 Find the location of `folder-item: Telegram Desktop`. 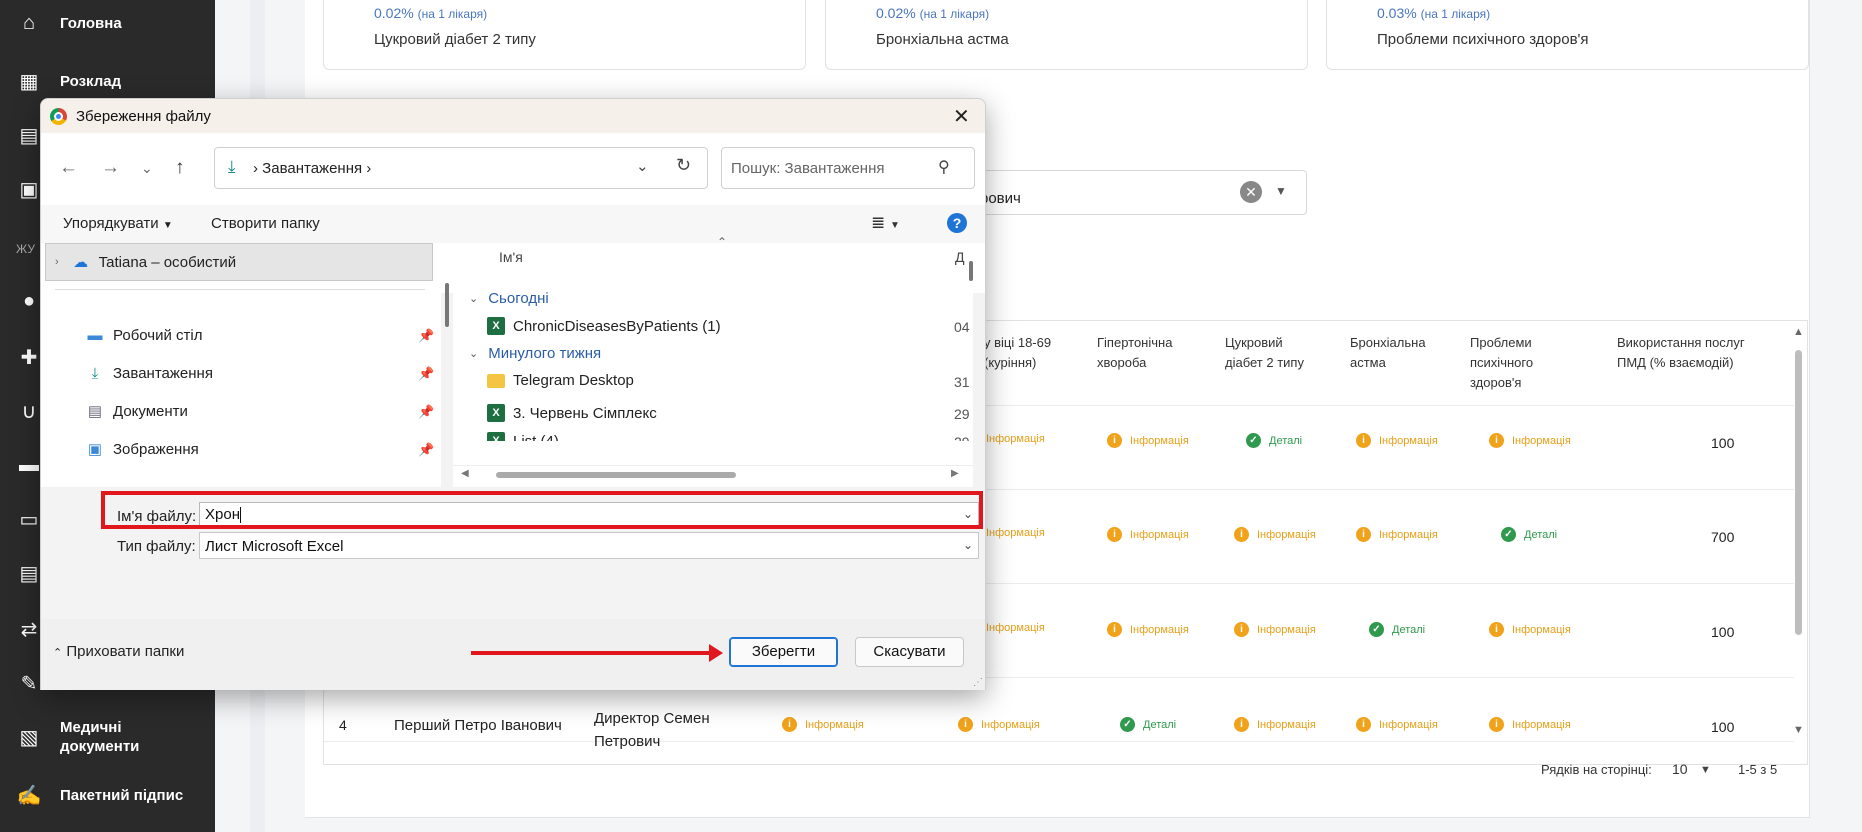

folder-item: Telegram Desktop is located at coordinates (560, 380).